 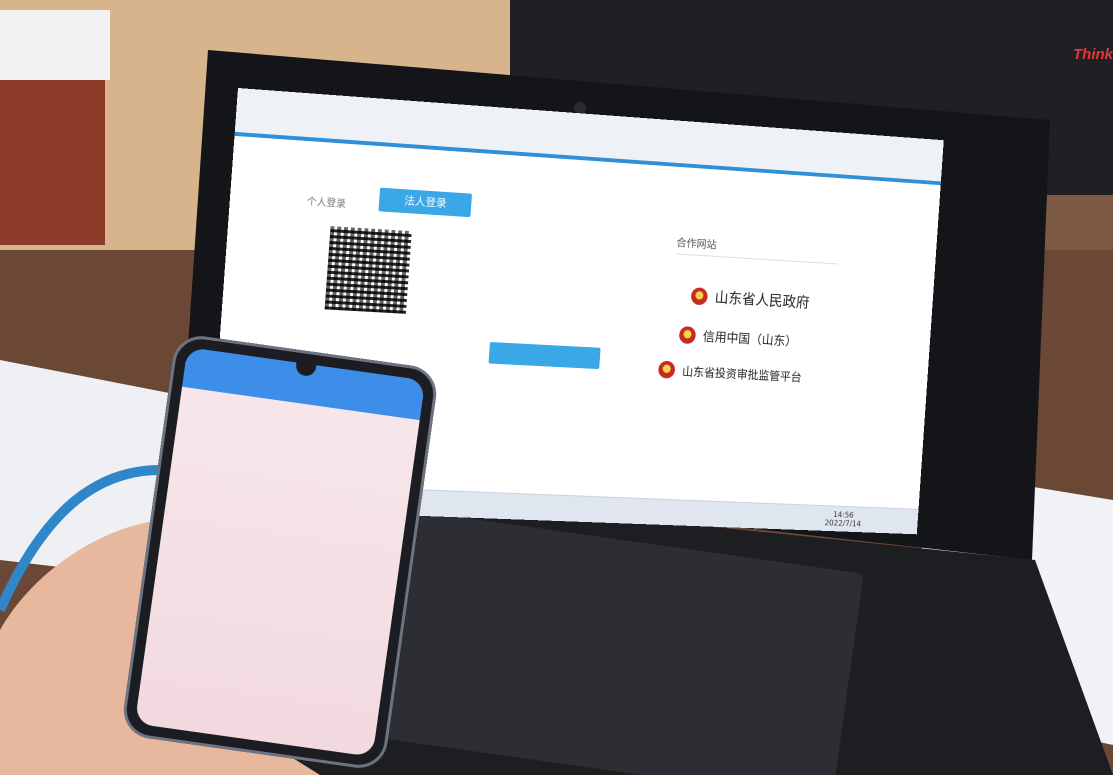 I want to click on partner-label: 山东省投资审批监管平台, so click(x=742, y=374).